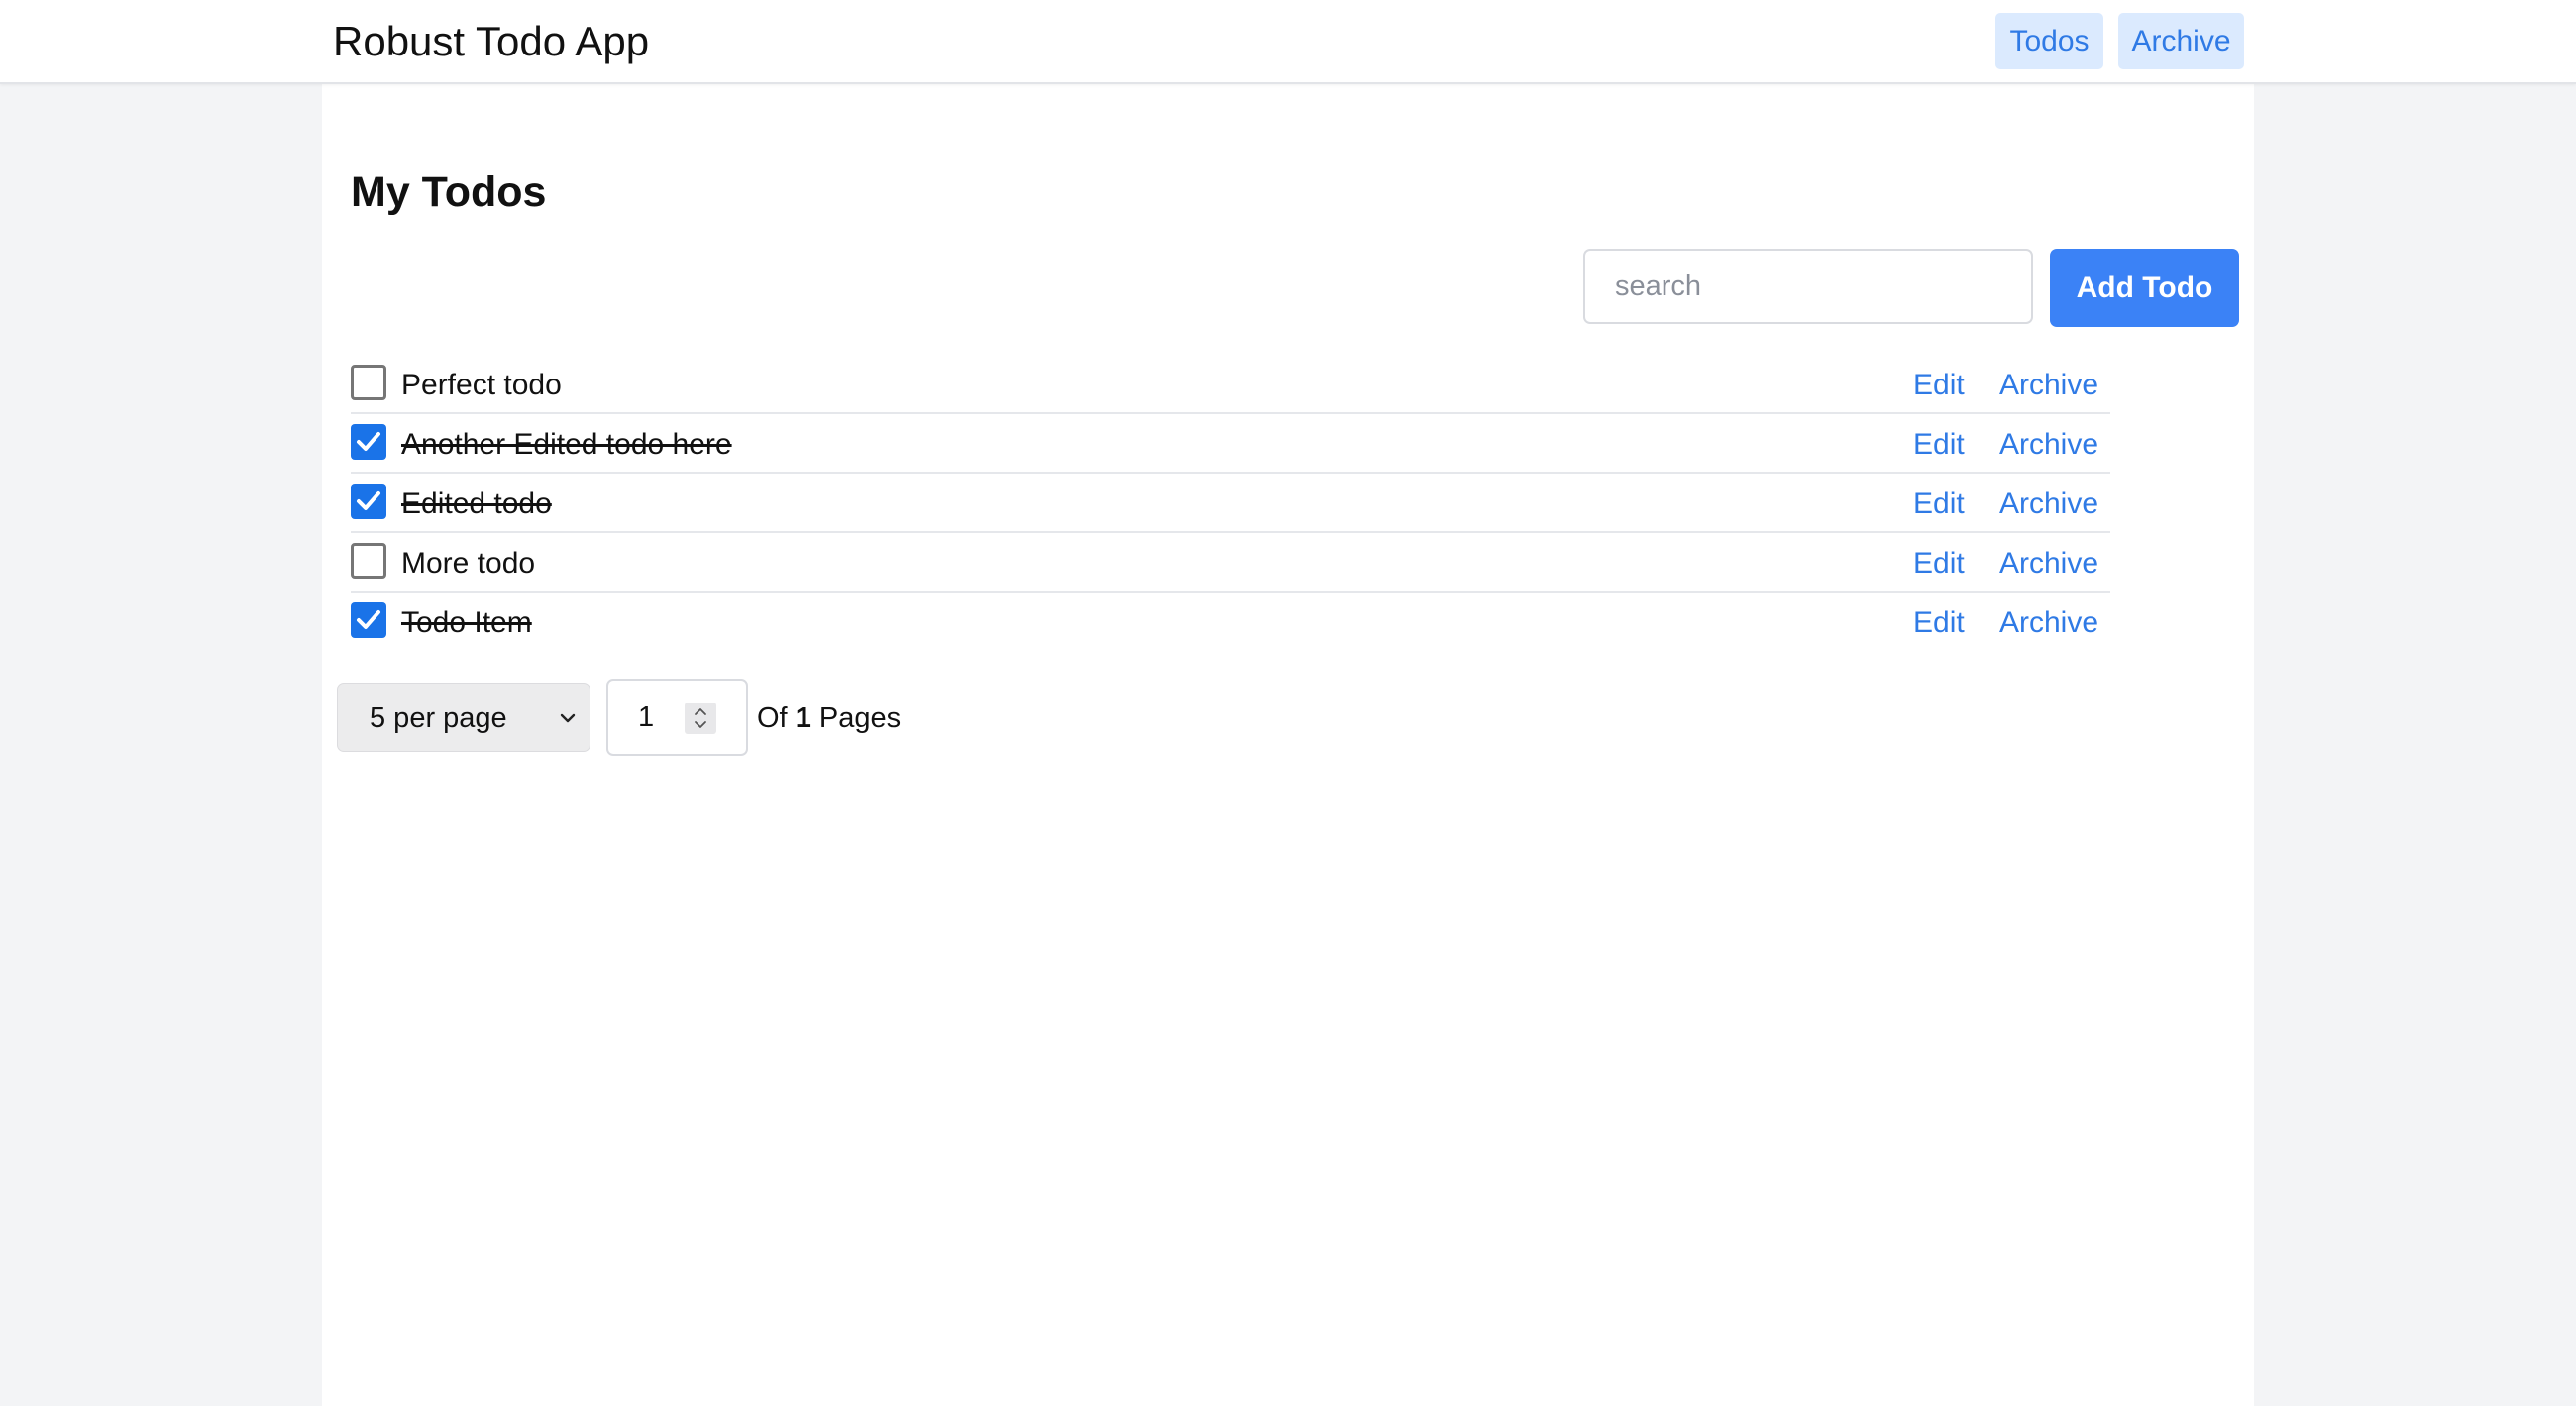  I want to click on page-title: My Todos, so click(449, 192).